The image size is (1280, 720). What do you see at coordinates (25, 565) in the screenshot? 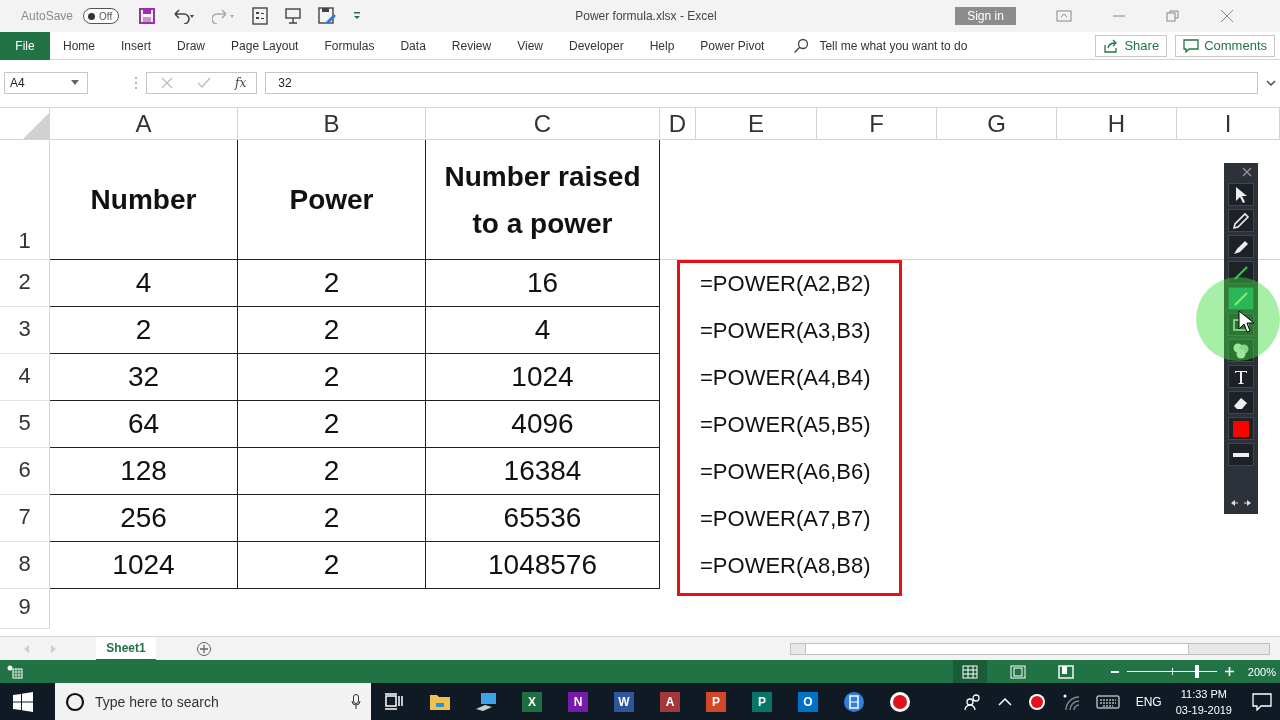
I see `row-header: 8` at bounding box center [25, 565].